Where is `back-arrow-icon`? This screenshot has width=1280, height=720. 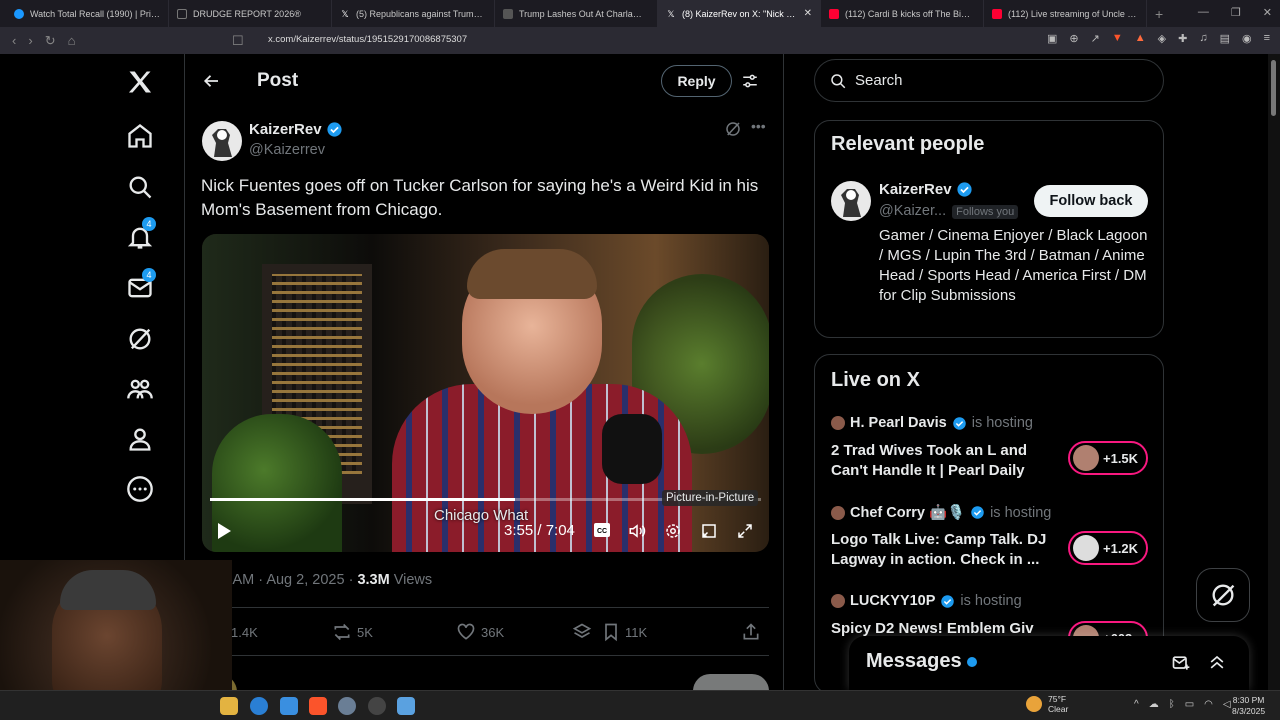 back-arrow-icon is located at coordinates (212, 83).